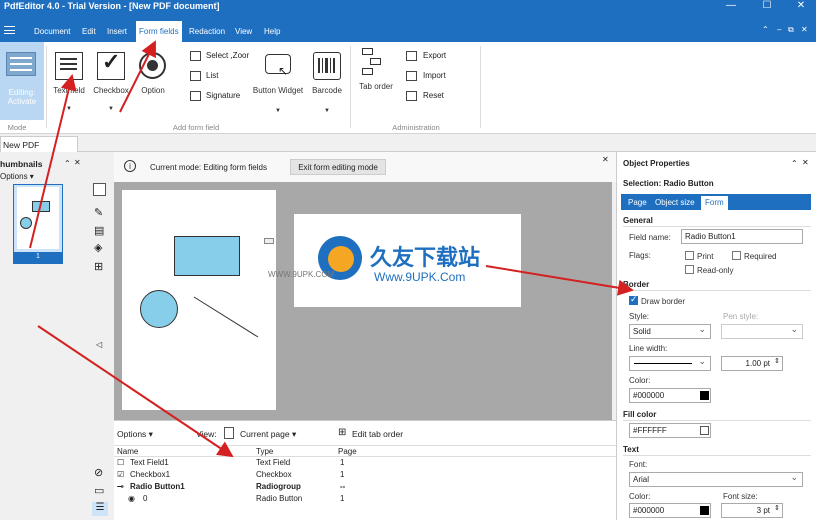  I want to click on editing-activate-button: Editing: Activate, so click(22, 81).